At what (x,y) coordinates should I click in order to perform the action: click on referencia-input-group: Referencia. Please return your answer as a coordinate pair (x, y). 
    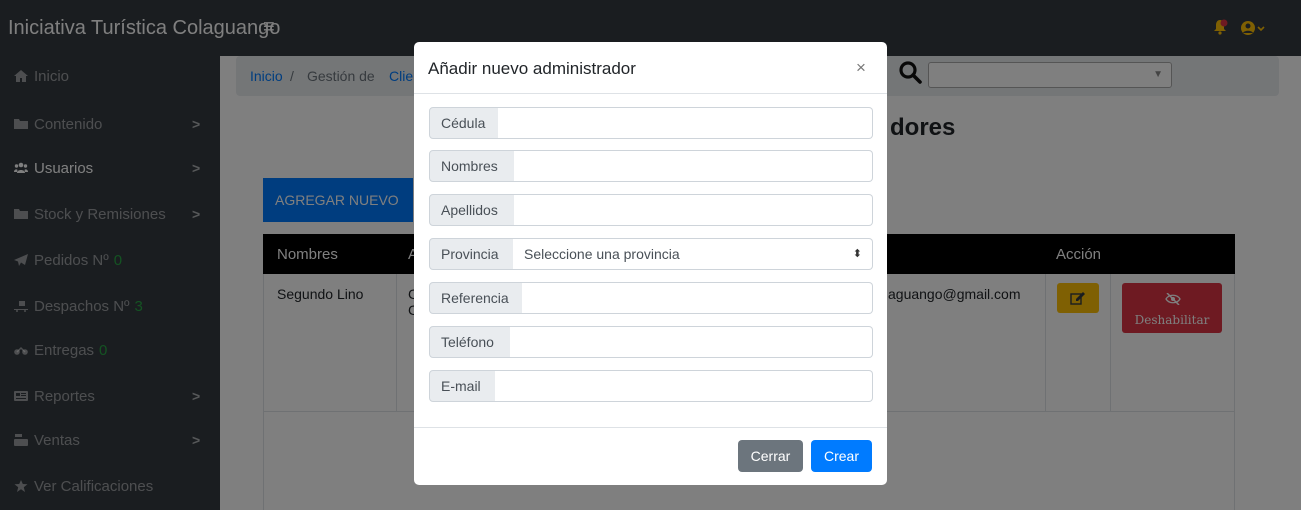
    Looking at the image, I should click on (651, 298).